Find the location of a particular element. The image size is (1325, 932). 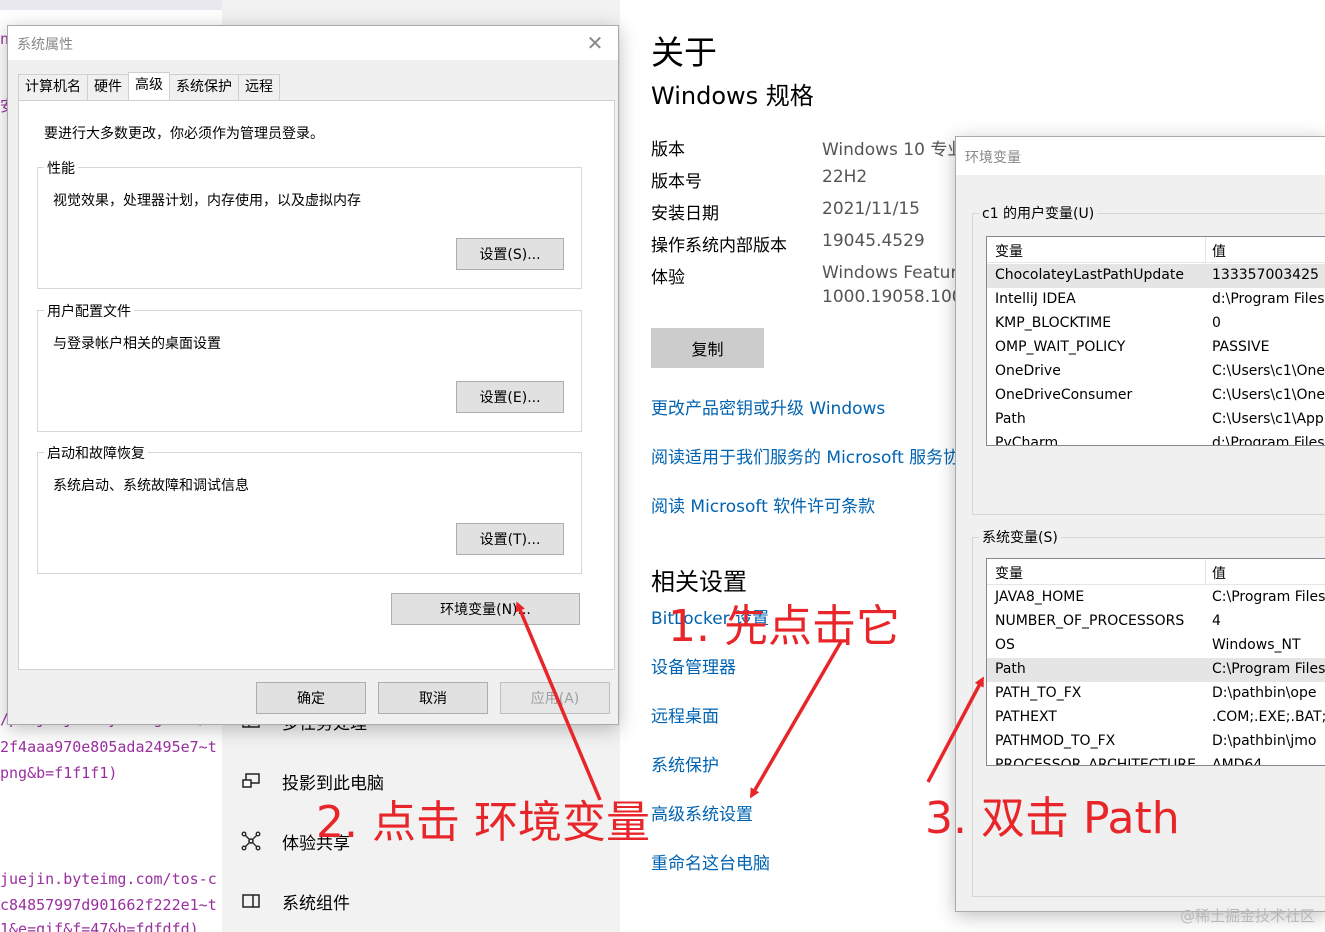

rename-pc-link: 重命名这台电脑 is located at coordinates (710, 861).